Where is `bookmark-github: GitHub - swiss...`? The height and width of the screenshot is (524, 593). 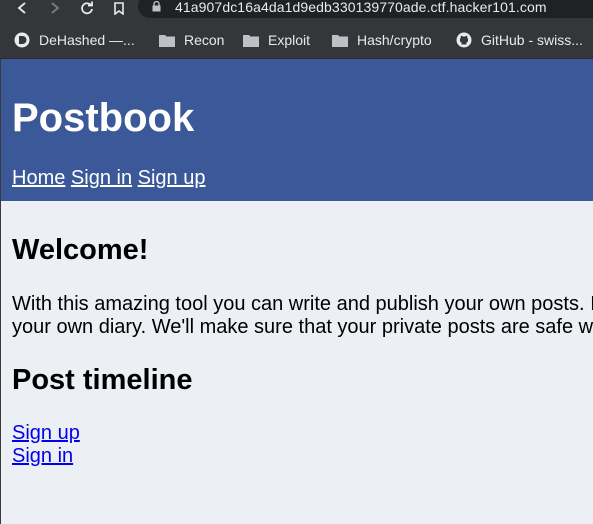
bookmark-github: GitHub - swiss... is located at coordinates (519, 40).